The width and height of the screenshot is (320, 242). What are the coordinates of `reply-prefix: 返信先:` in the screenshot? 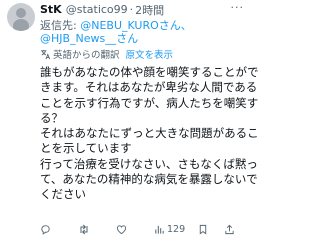 It's located at (58, 25).